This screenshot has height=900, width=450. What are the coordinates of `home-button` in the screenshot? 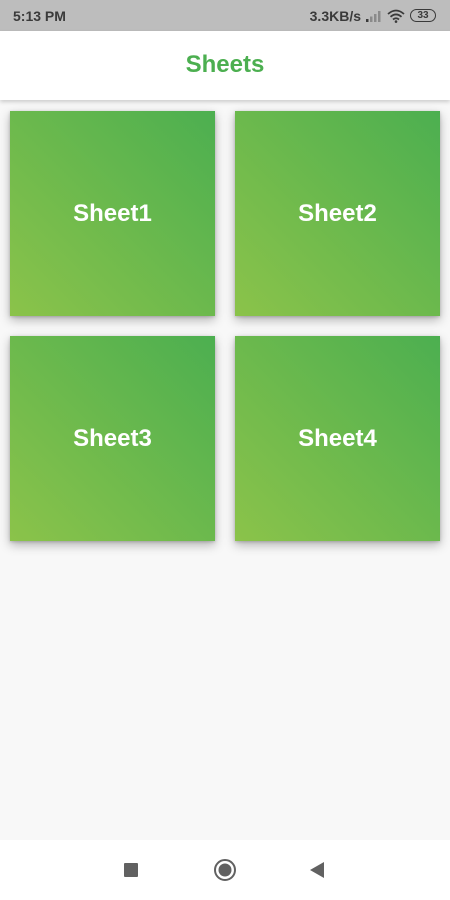 It's located at (225, 870).